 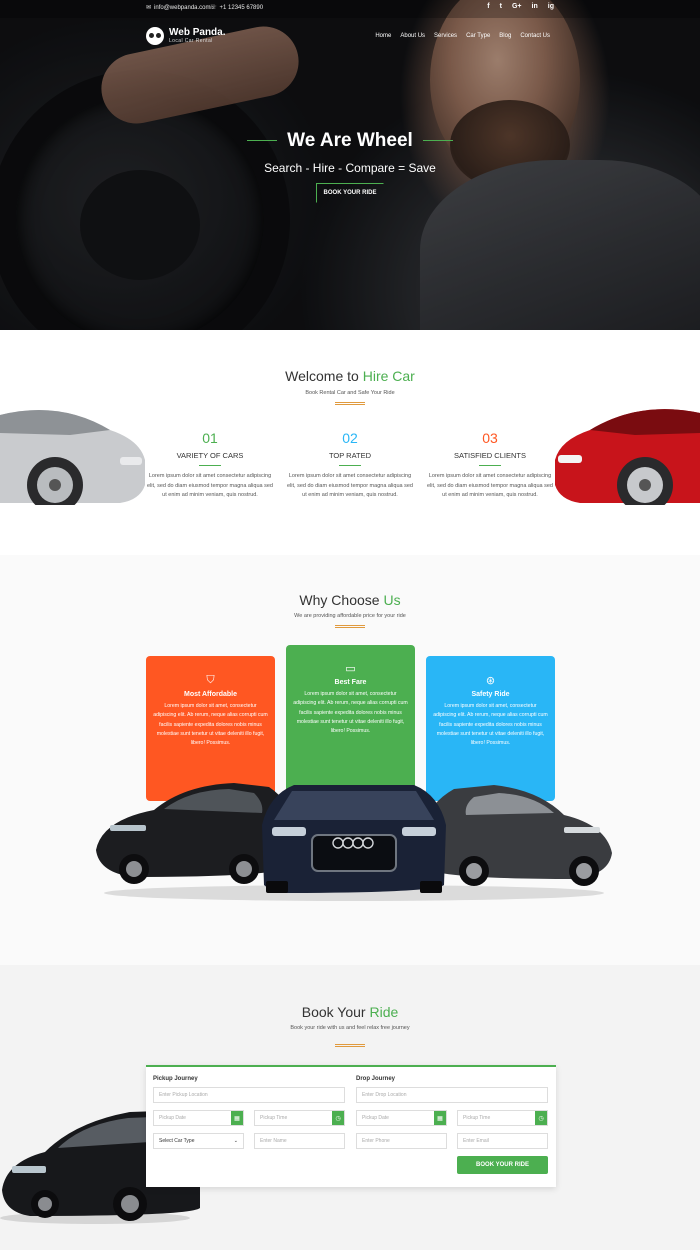 What do you see at coordinates (452, 1095) in the screenshot?
I see `drop-location-input: Enter Drop Location` at bounding box center [452, 1095].